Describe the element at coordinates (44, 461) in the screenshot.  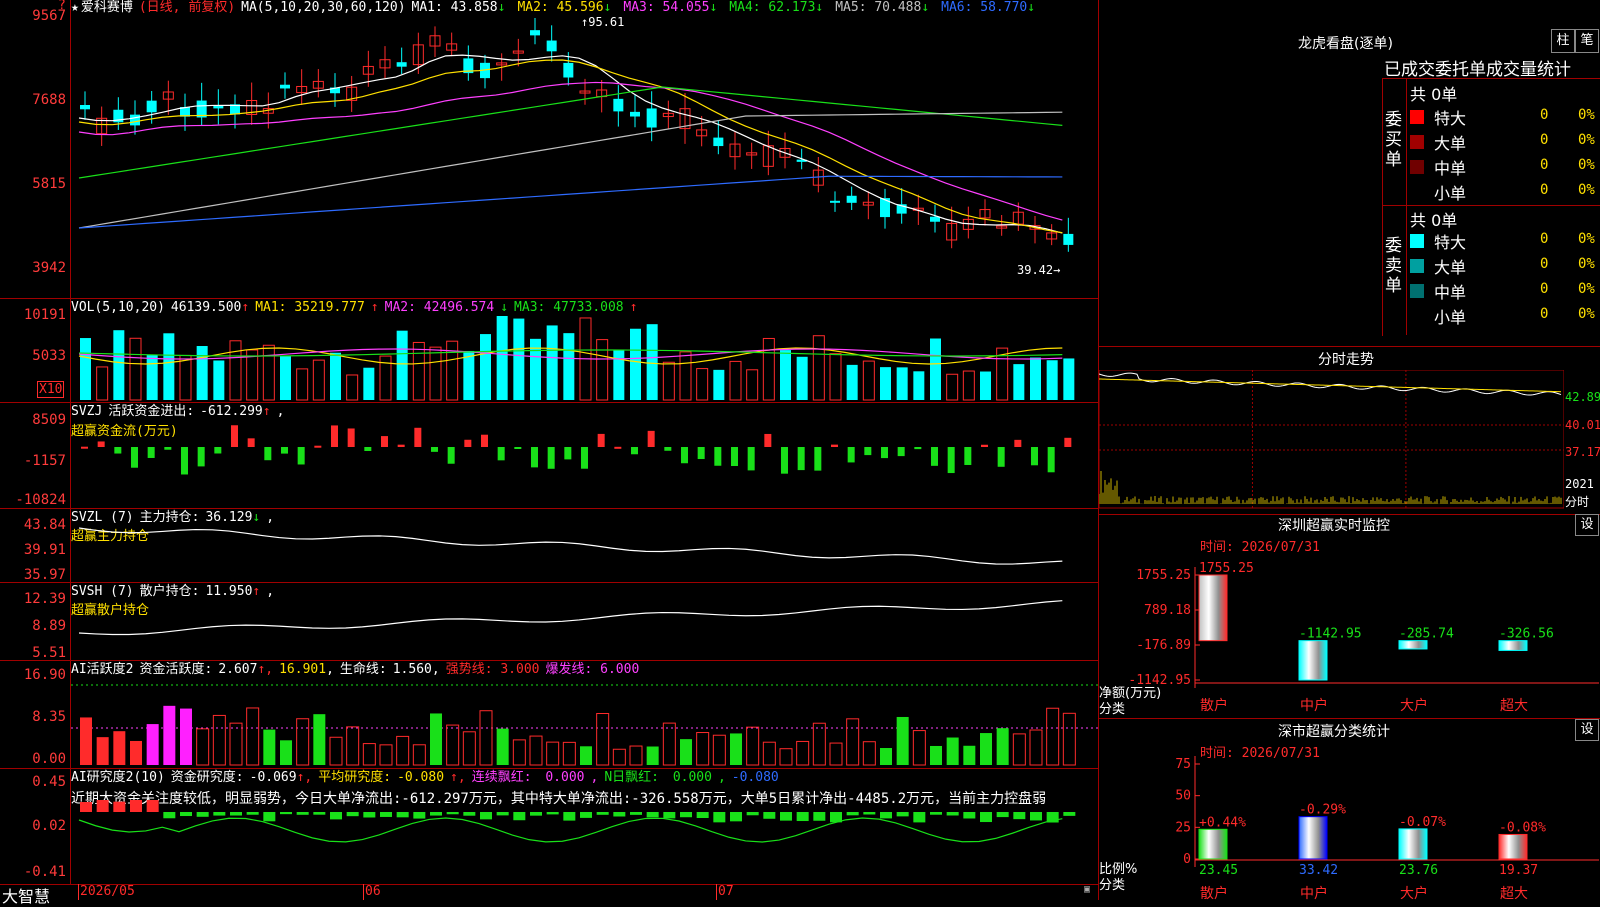
I see `svzj-axis-2: -1157` at that location.